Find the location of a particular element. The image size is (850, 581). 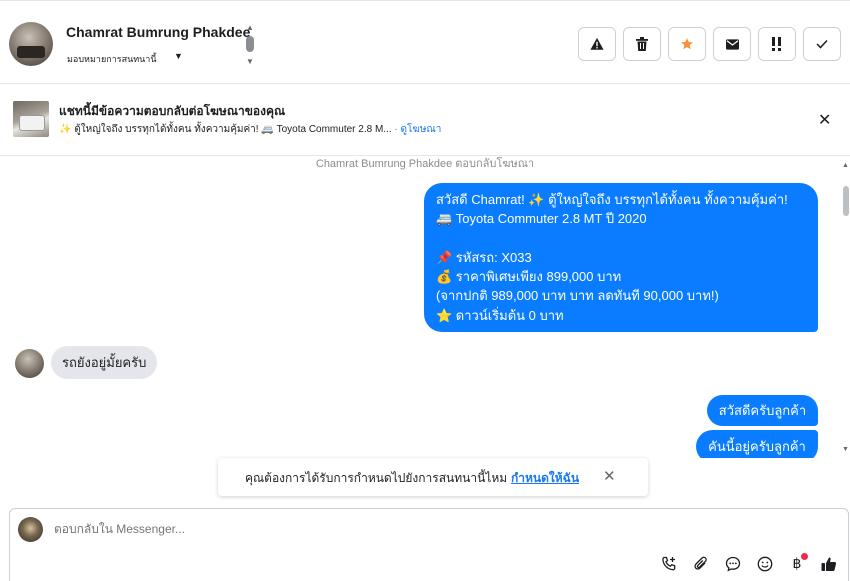

call-add-icon is located at coordinates (669, 564).